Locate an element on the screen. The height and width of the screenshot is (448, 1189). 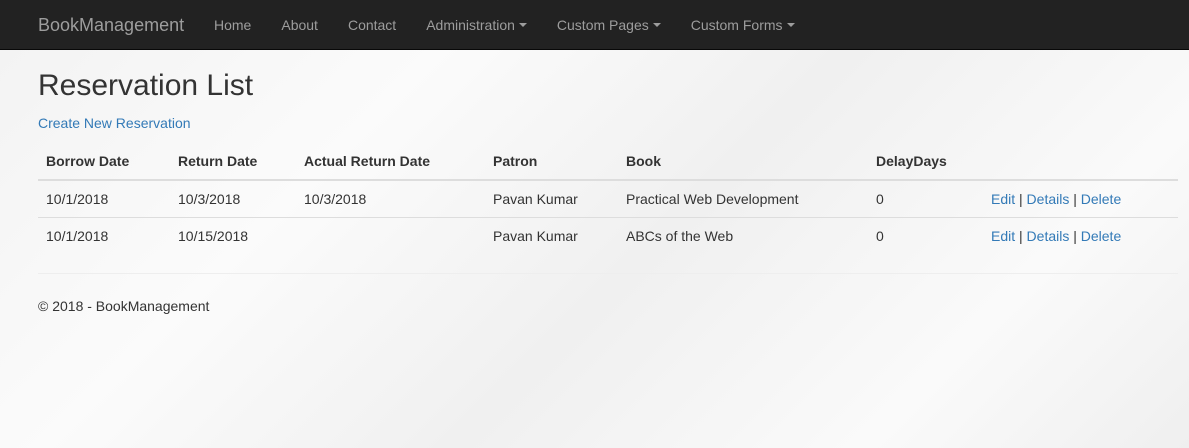
header-delay-days: DelayDays is located at coordinates (925, 161).